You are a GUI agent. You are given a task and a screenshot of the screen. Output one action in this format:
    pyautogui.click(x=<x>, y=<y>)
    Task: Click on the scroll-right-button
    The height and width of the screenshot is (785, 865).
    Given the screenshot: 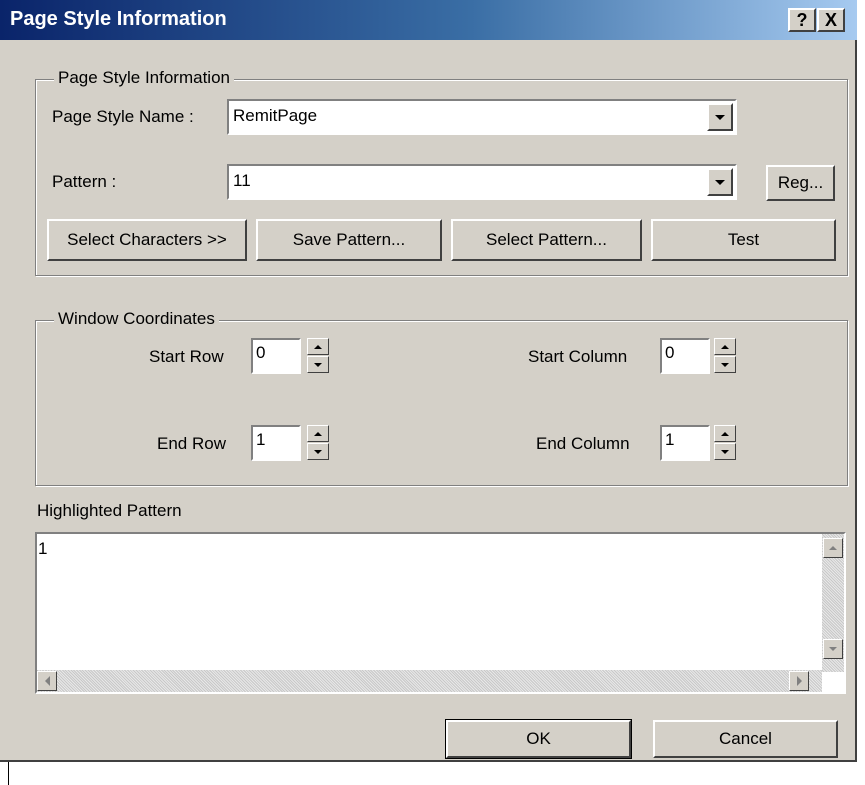 What is the action you would take?
    pyautogui.click(x=799, y=681)
    